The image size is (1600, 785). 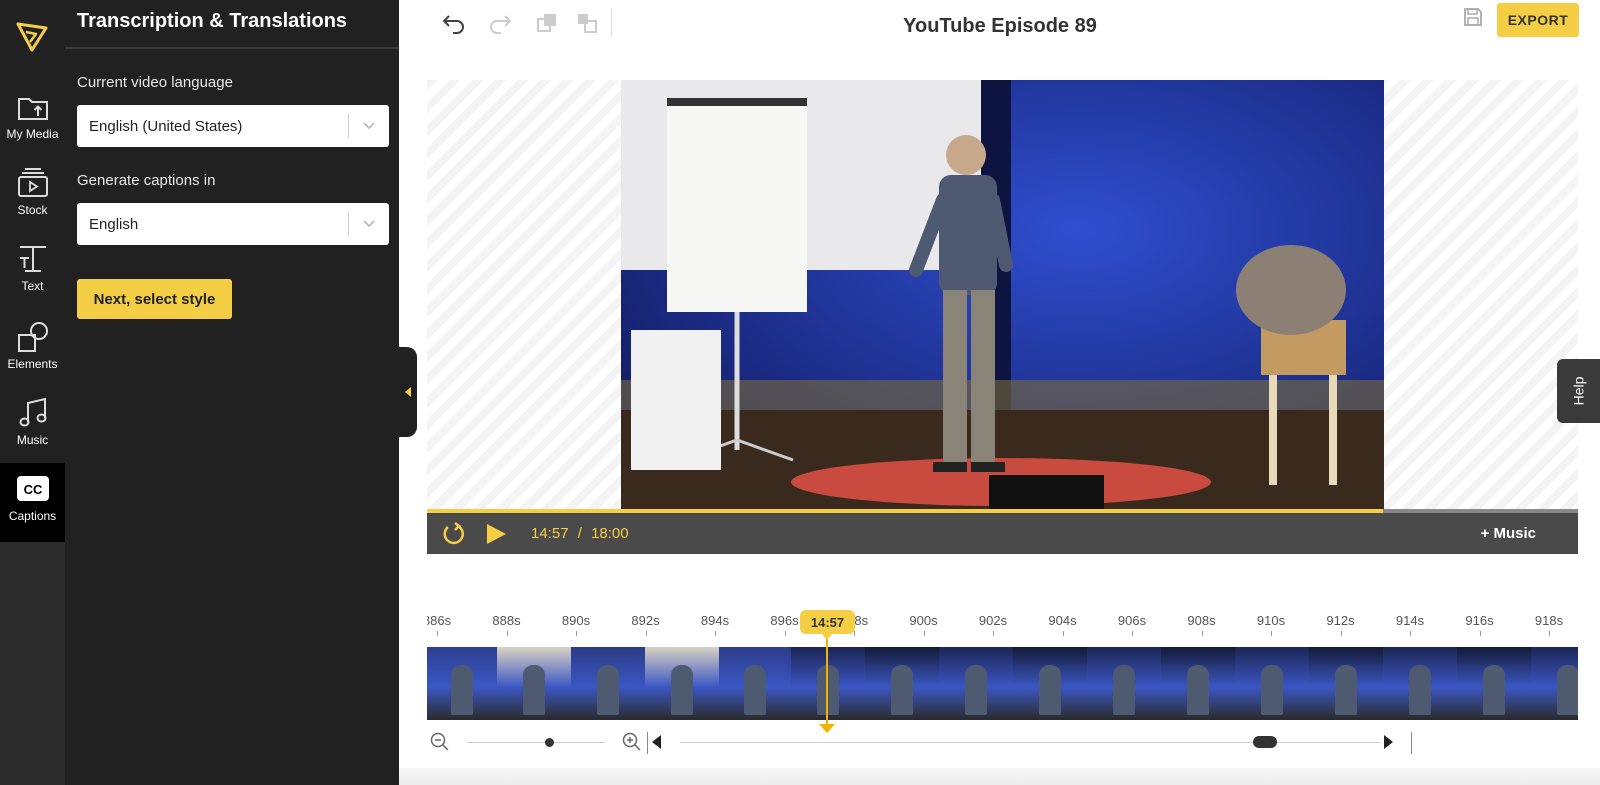 What do you see at coordinates (154, 299) in the screenshot?
I see `next-select-style-button: Next, select style` at bounding box center [154, 299].